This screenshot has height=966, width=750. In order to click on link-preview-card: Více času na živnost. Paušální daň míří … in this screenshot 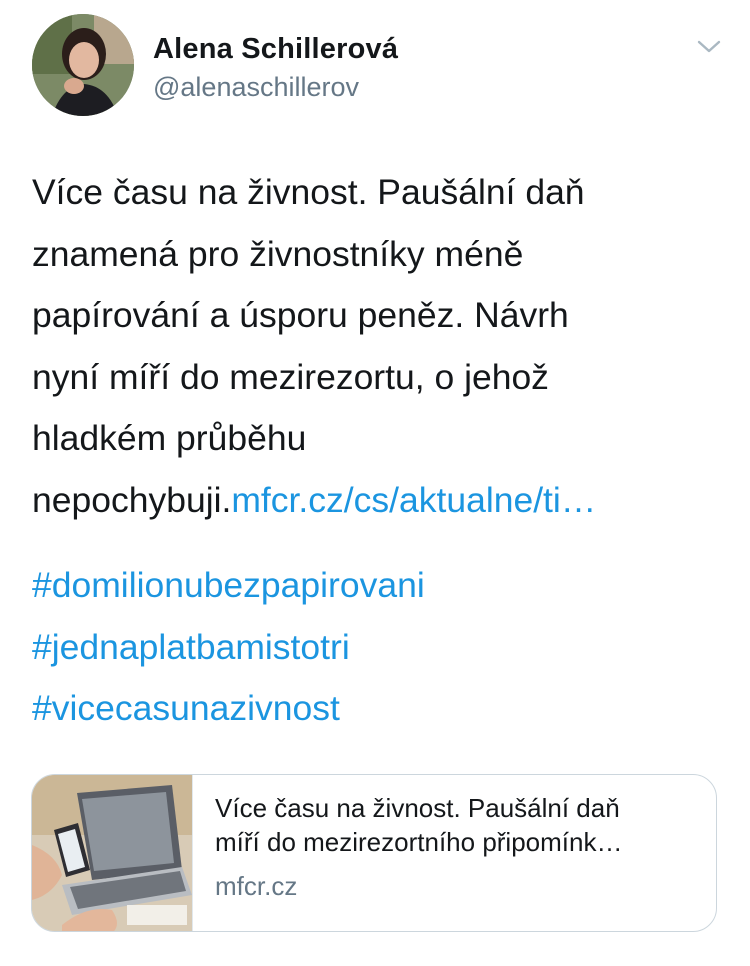, I will do `click(374, 853)`.